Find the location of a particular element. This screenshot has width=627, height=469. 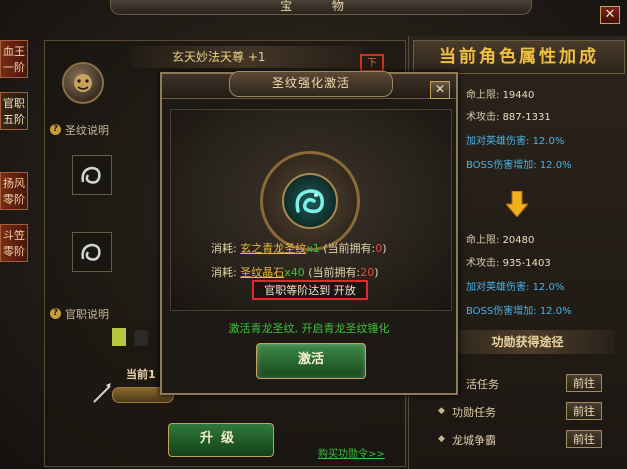

route-label: 功勋任务 is located at coordinates (474, 412).